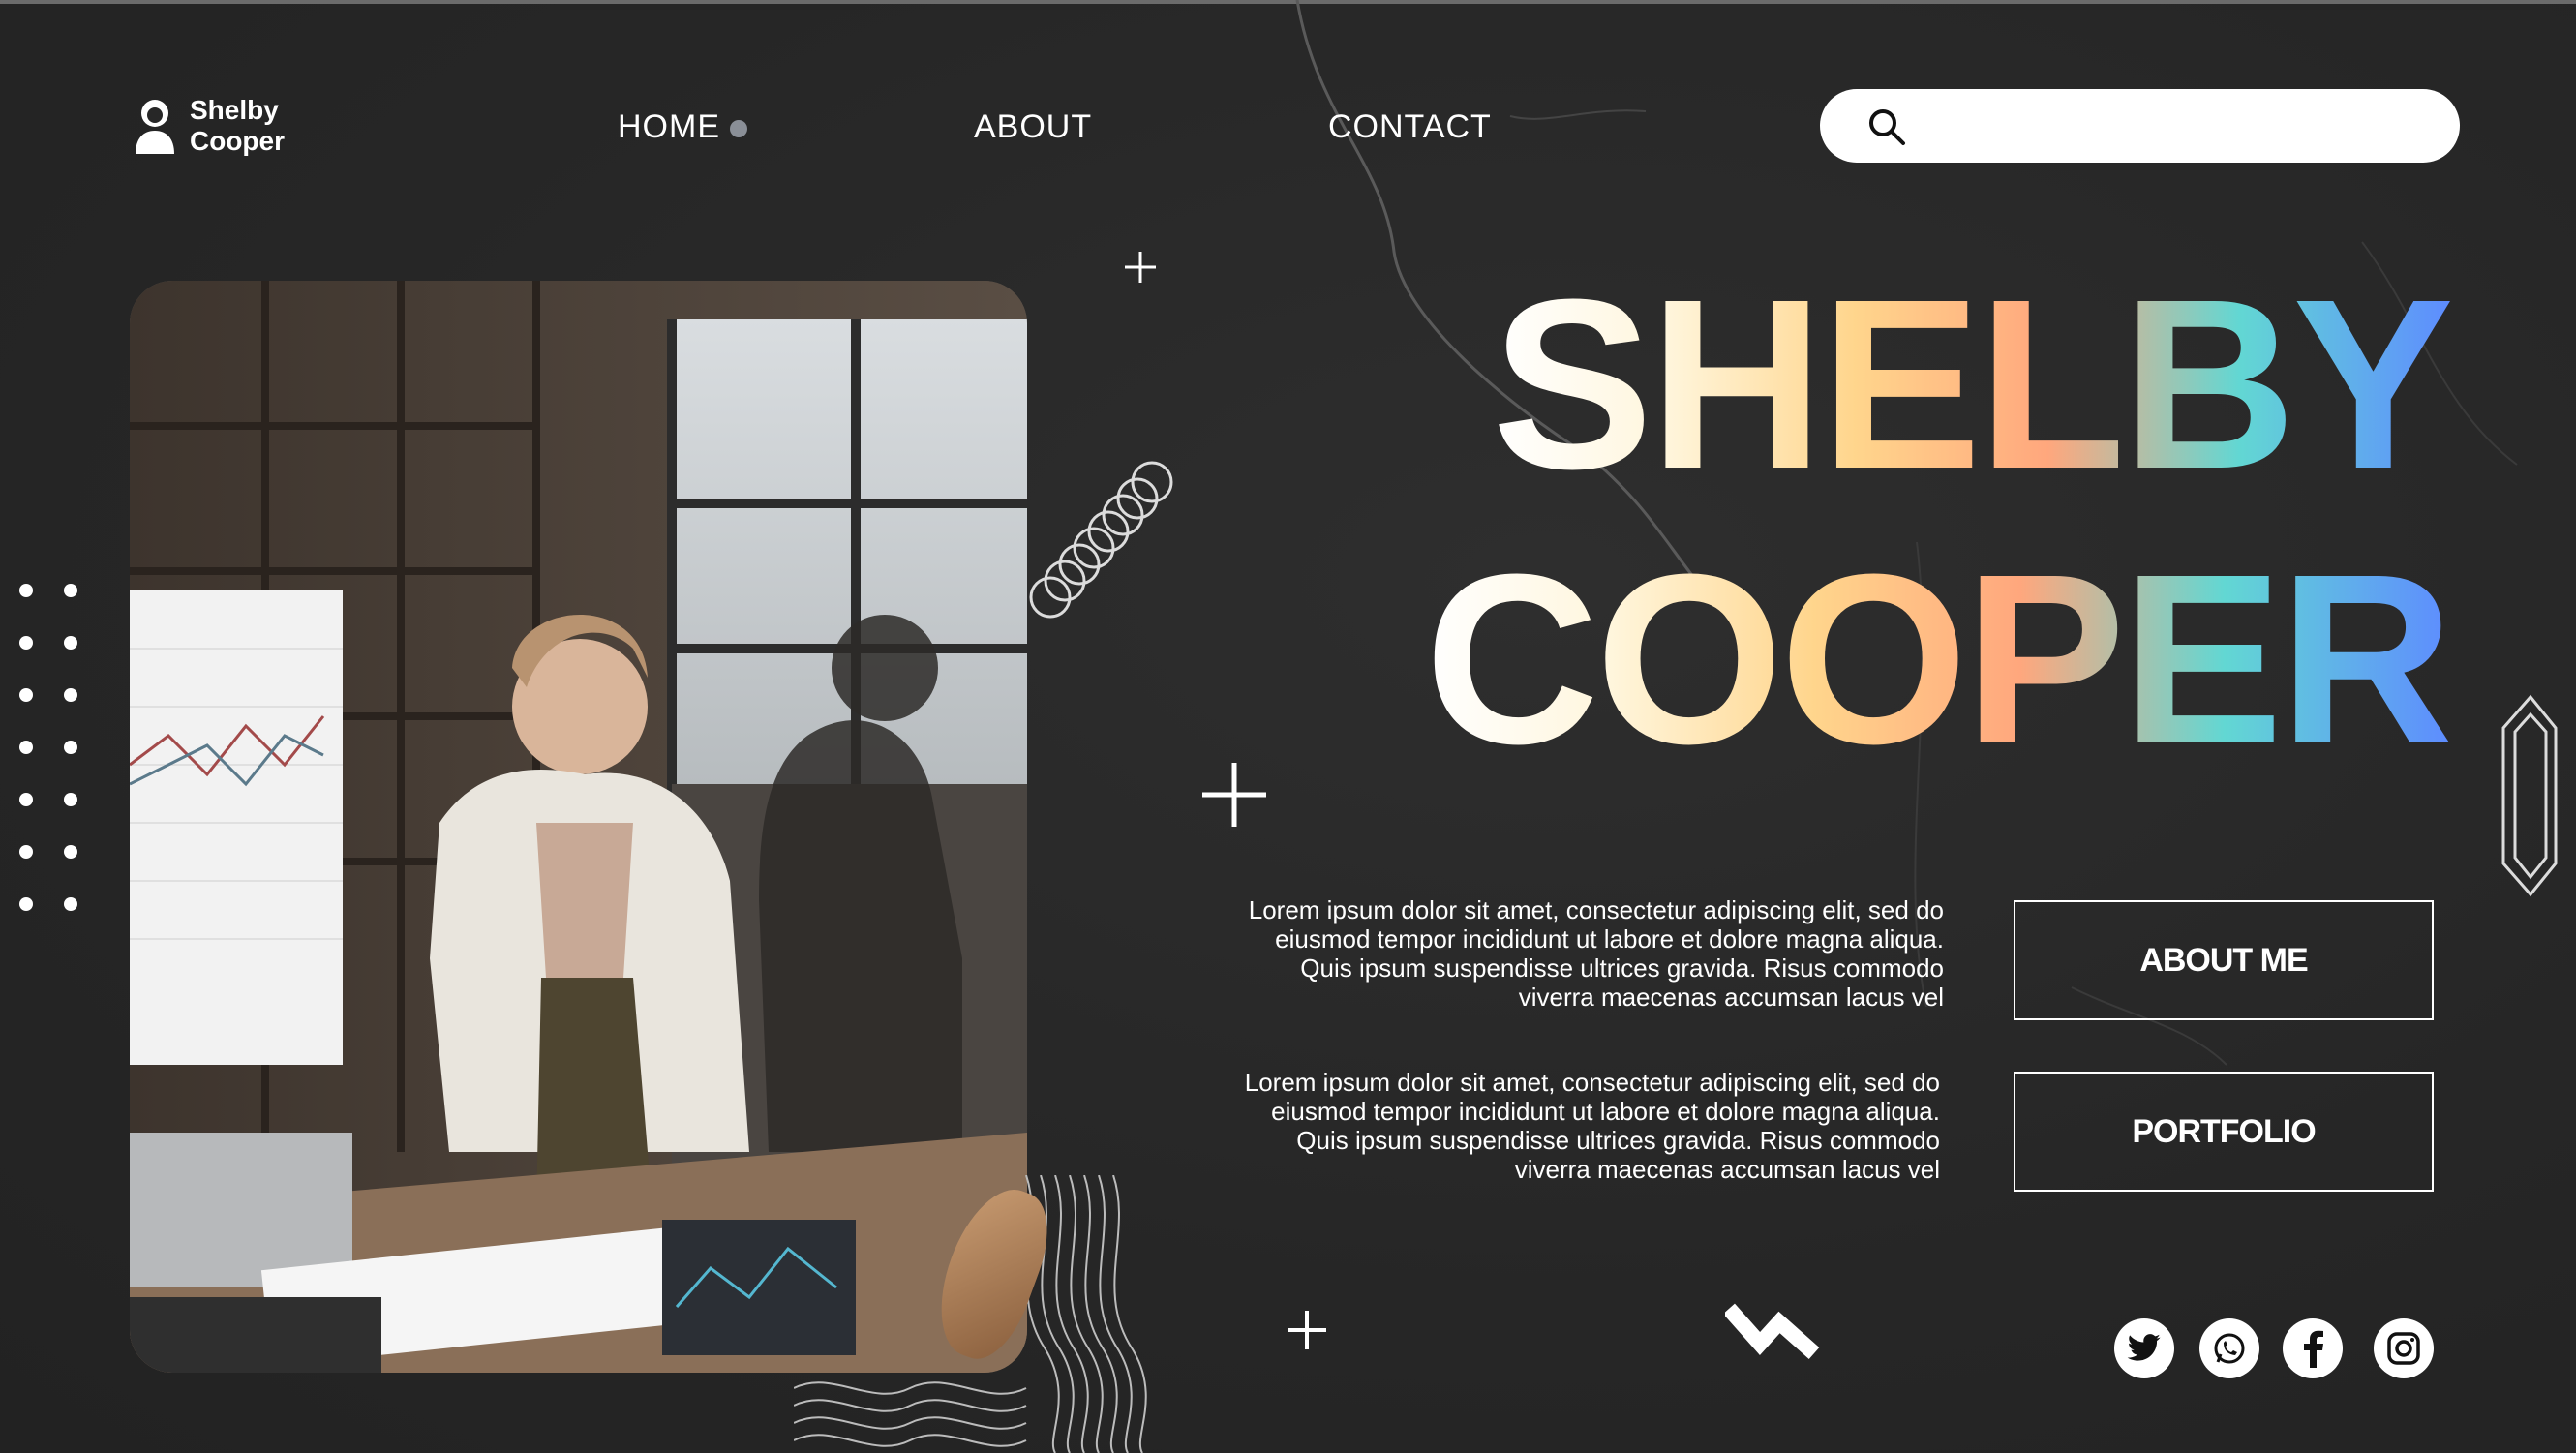 The image size is (2576, 1453). What do you see at coordinates (1410, 127) in the screenshot?
I see `nav-contact: CONTACT` at bounding box center [1410, 127].